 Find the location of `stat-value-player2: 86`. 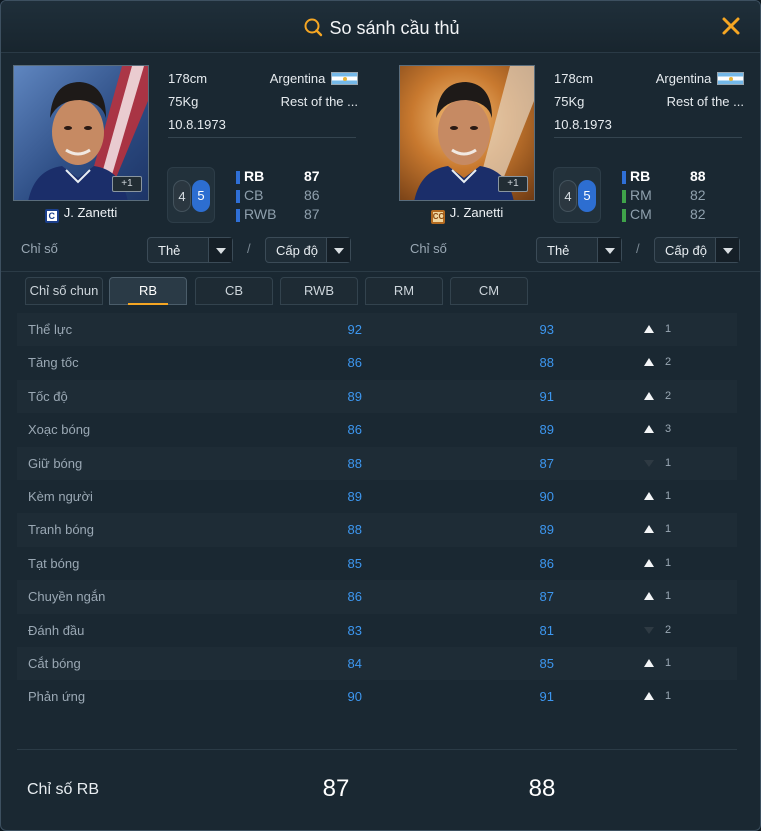

stat-value-player2: 86 is located at coordinates (546, 563).